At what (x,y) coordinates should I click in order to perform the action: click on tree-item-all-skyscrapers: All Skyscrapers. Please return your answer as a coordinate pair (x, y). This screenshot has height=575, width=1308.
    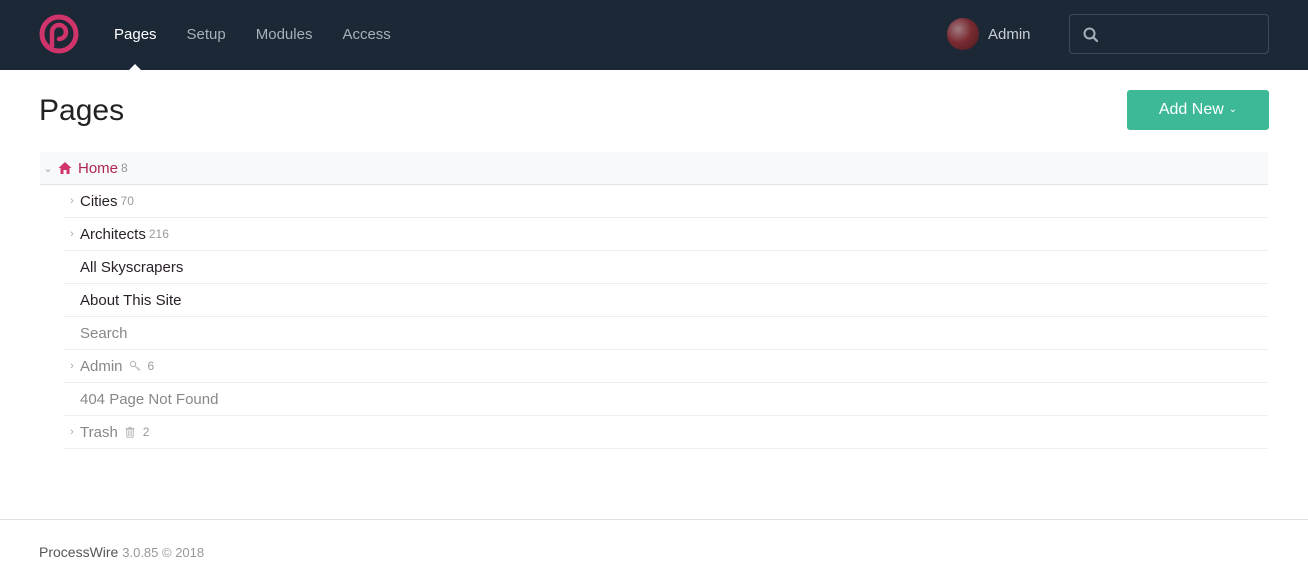
    Looking at the image, I should click on (666, 267).